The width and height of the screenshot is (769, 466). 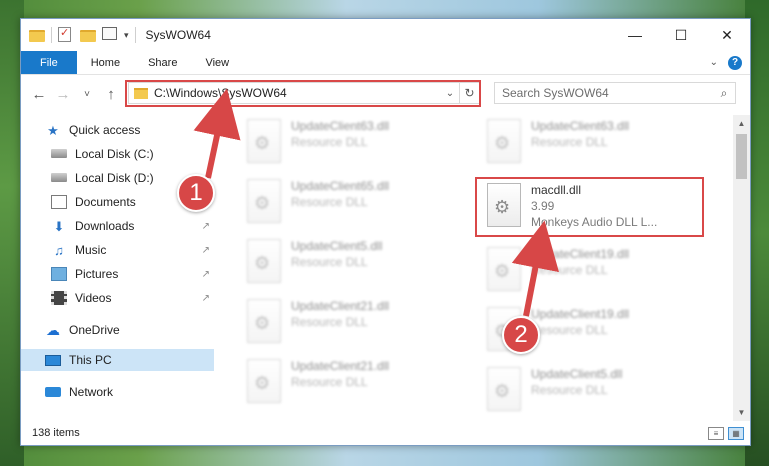 I want to click on folder-icon, so click(x=37, y=35).